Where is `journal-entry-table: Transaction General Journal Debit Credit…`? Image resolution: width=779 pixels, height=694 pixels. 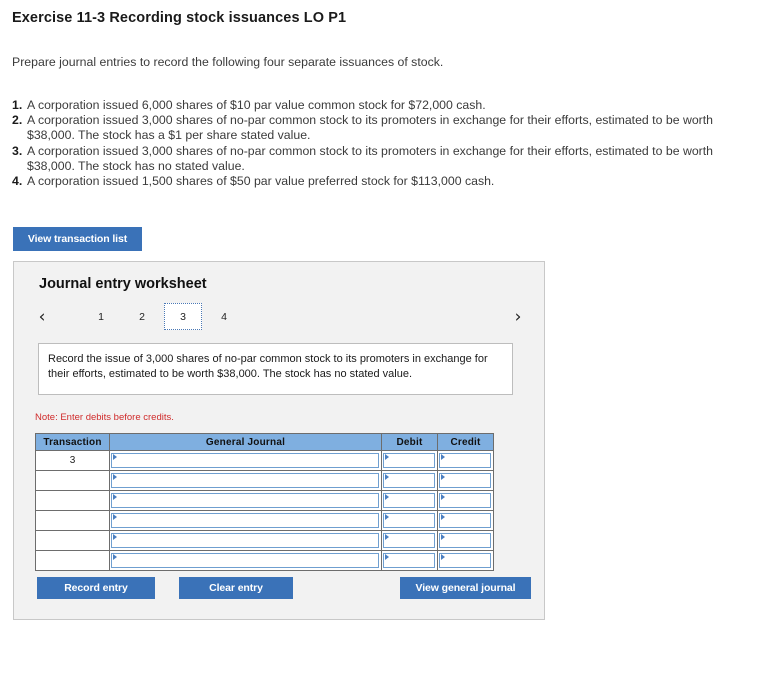
journal-entry-table: Transaction General Journal Debit Credit… is located at coordinates (264, 502).